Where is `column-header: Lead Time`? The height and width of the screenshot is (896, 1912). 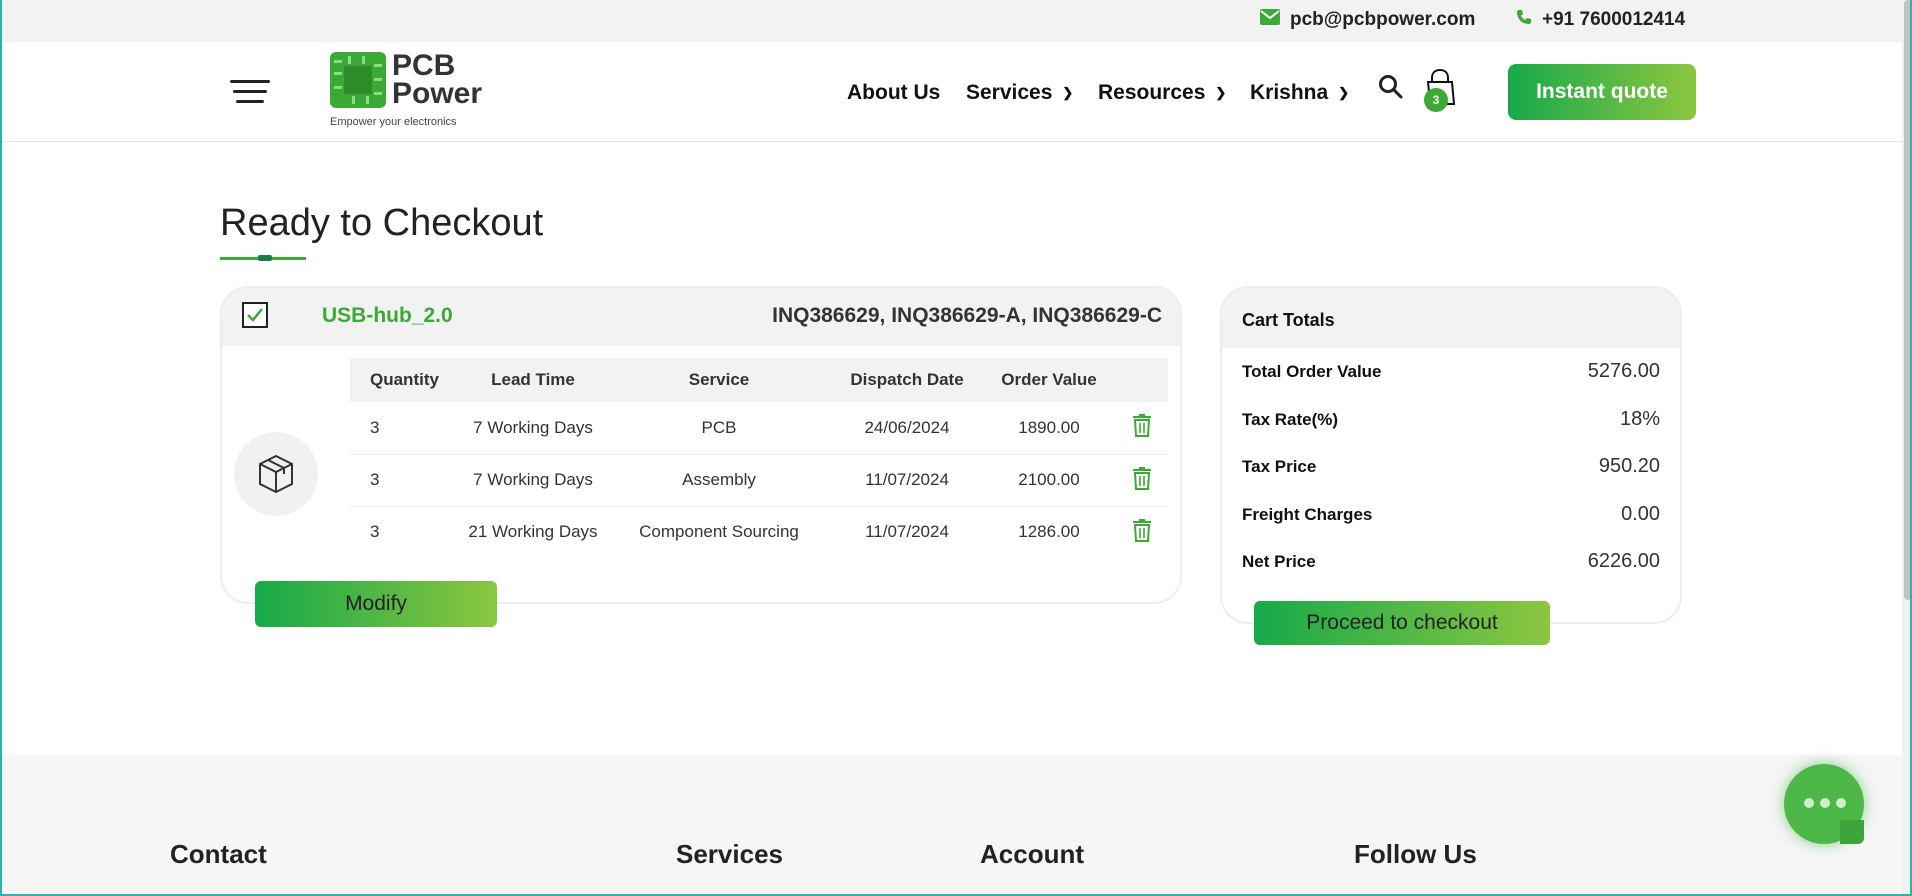 column-header: Lead Time is located at coordinates (533, 380).